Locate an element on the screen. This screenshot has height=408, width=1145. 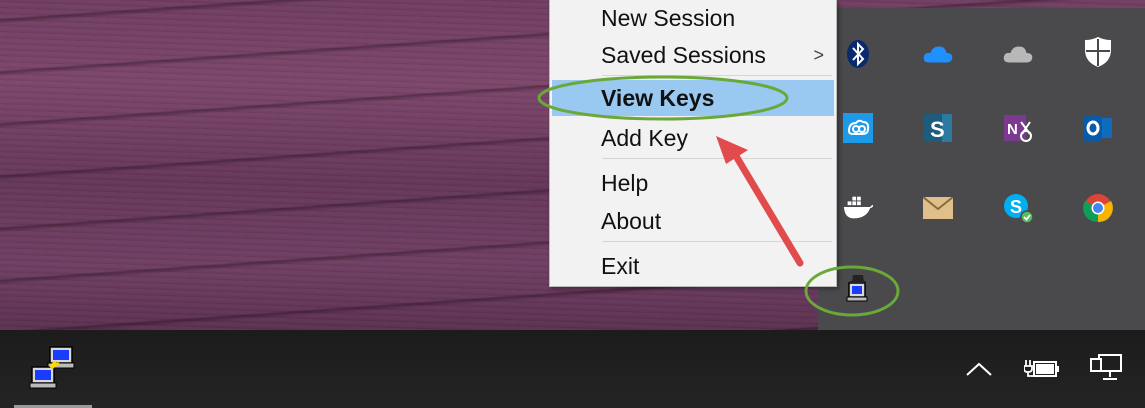
onenote-clipper-icon: N is located at coordinates (1018, 128).